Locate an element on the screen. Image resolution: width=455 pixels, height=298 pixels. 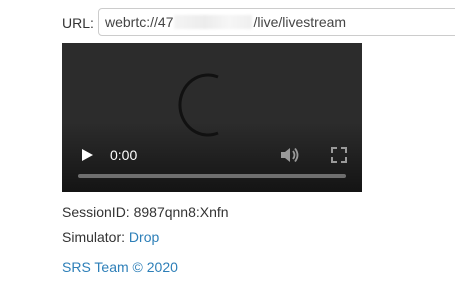
url-value-suffix: /live/livestream is located at coordinates (300, 22).